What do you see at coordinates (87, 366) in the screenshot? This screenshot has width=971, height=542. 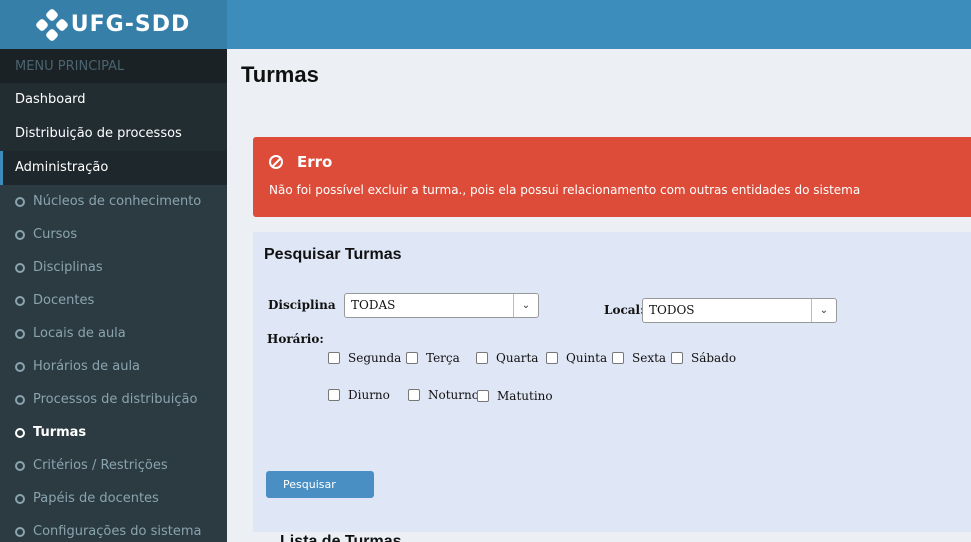 I see `subitem-label: Horários de aula` at bounding box center [87, 366].